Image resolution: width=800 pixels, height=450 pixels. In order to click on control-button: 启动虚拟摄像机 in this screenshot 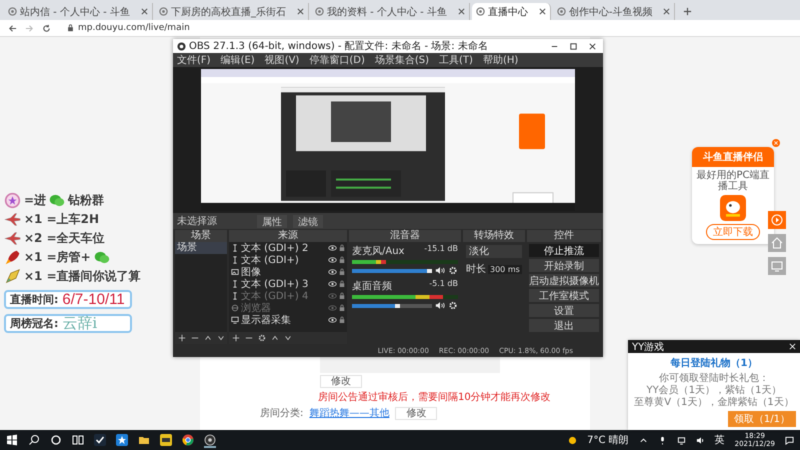, I will do `click(564, 280)`.